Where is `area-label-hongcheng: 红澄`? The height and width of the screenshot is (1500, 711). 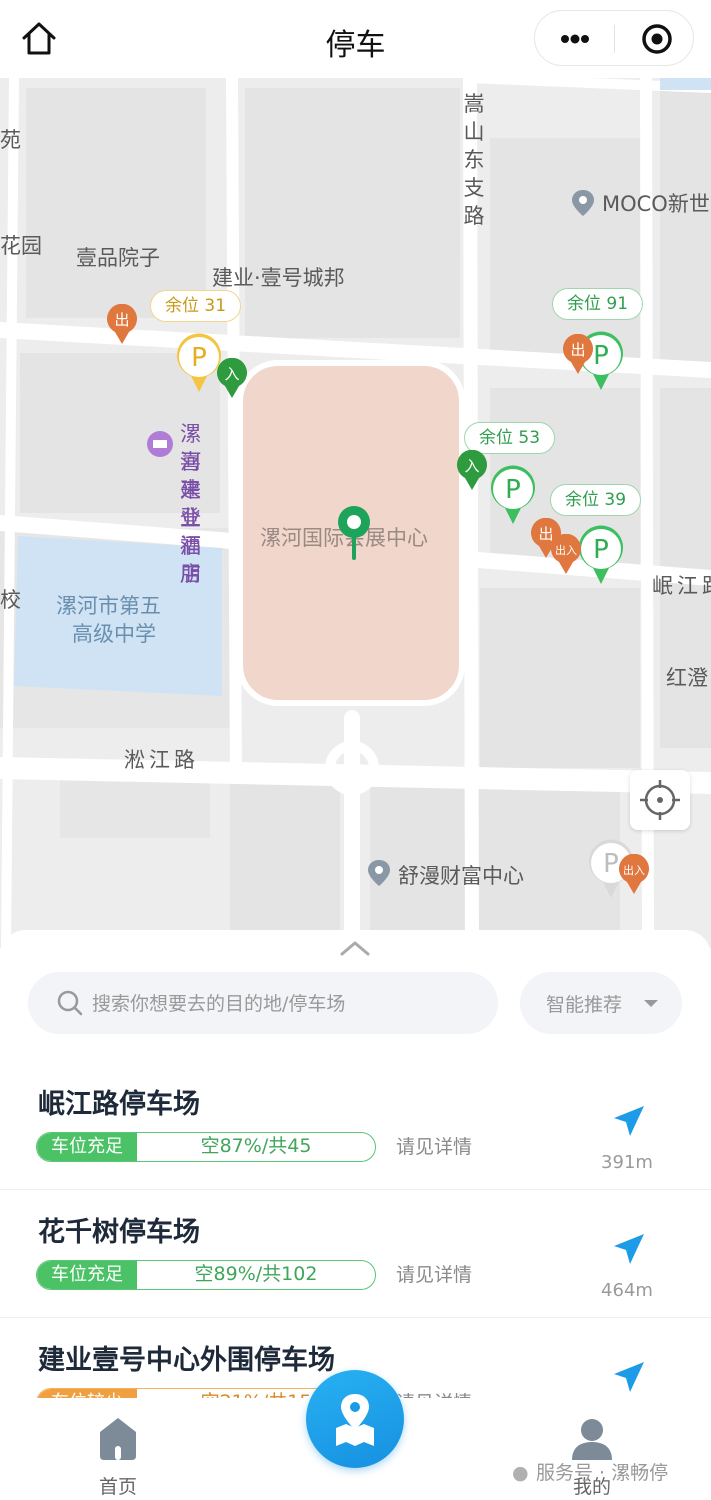 area-label-hongcheng: 红澄 is located at coordinates (687, 678).